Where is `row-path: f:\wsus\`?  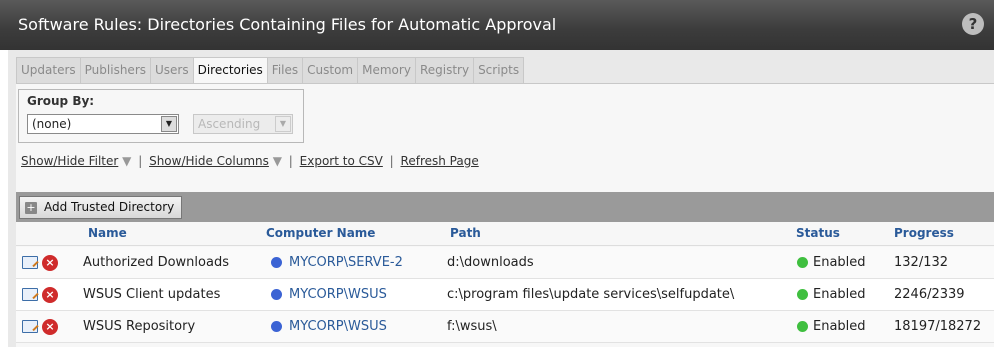 row-path: f:\wsus\ is located at coordinates (472, 326).